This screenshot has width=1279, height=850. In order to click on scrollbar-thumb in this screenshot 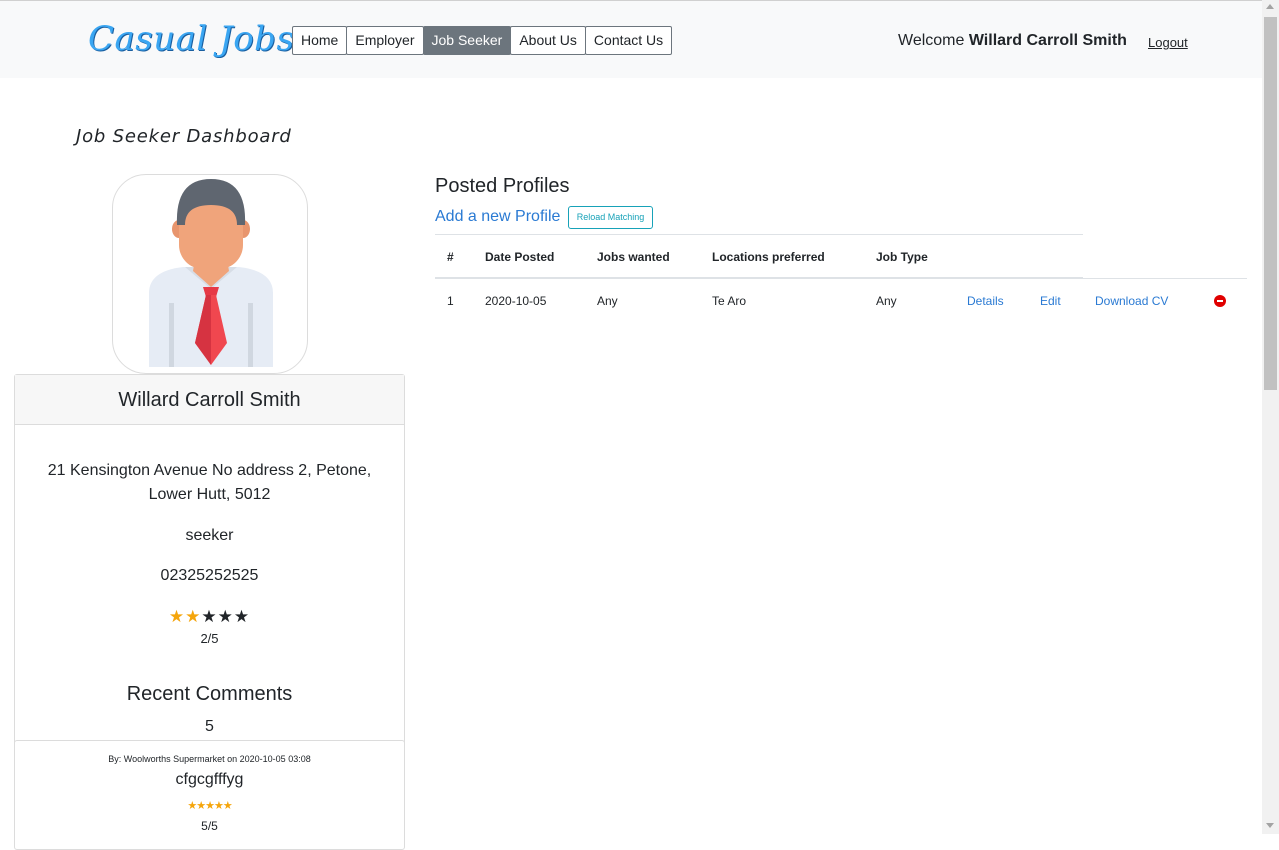, I will do `click(1270, 203)`.